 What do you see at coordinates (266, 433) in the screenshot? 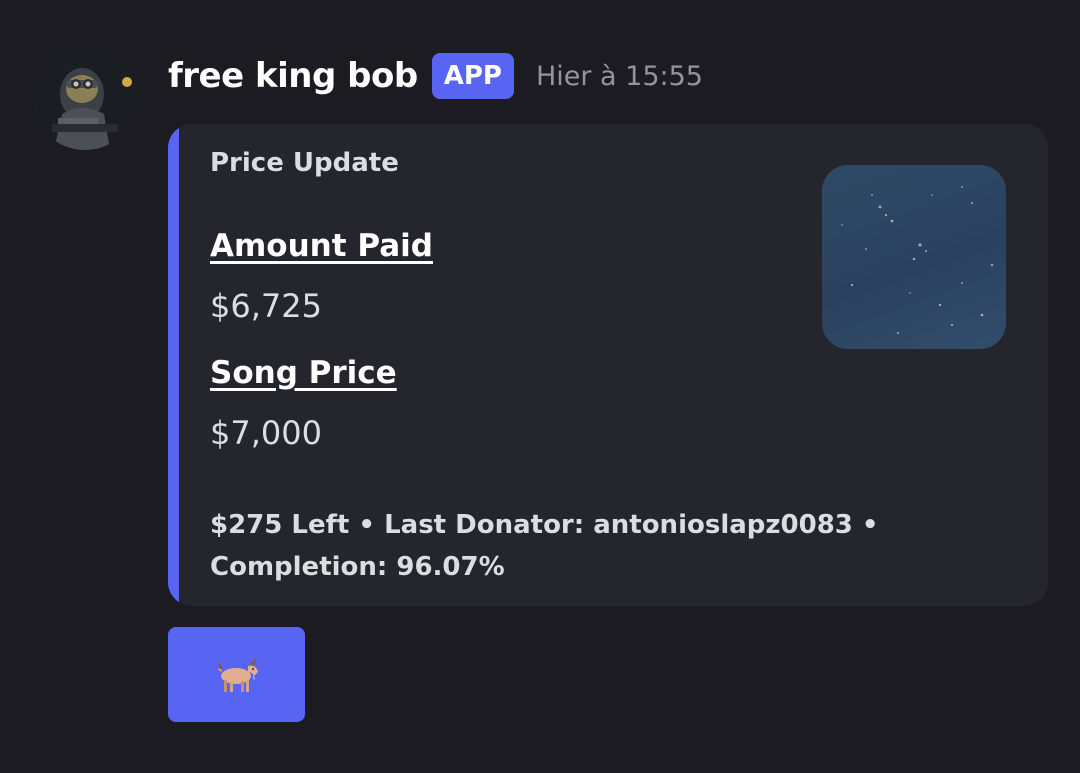
I see `field-value-song-price: $7,000` at bounding box center [266, 433].